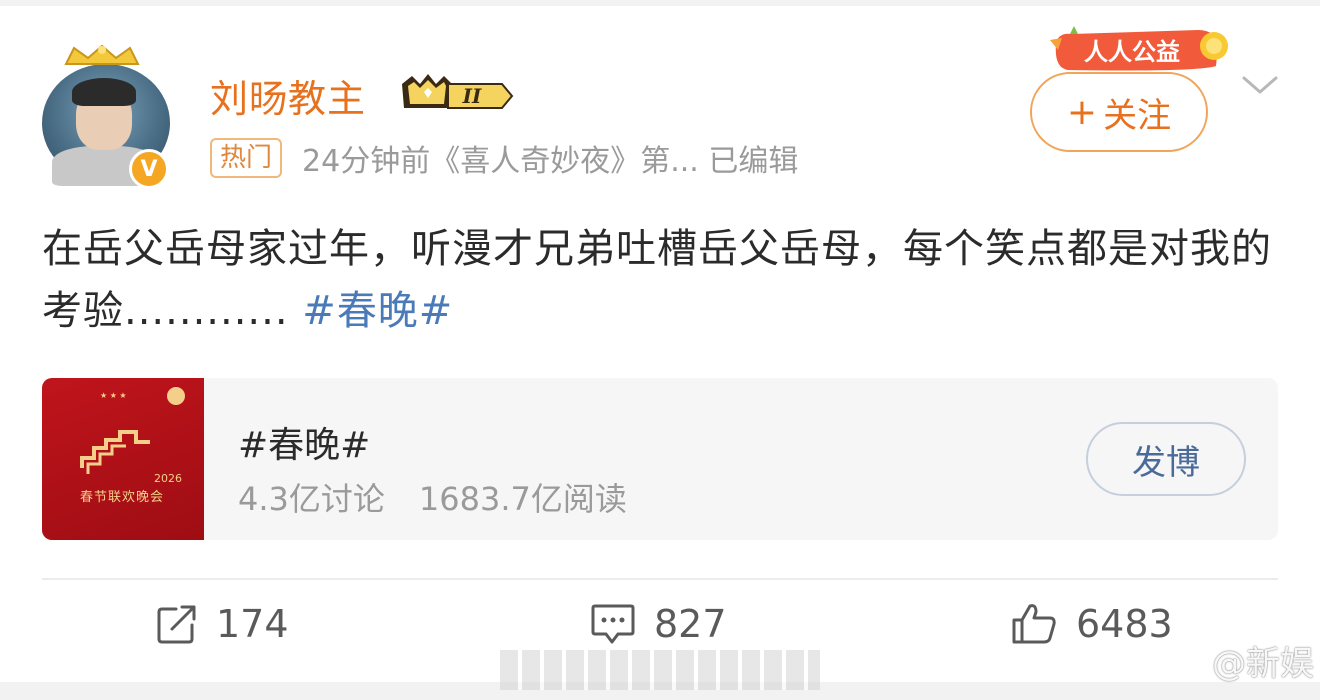  Describe the element at coordinates (1082, 112) in the screenshot. I see `plus-icon: +` at that location.